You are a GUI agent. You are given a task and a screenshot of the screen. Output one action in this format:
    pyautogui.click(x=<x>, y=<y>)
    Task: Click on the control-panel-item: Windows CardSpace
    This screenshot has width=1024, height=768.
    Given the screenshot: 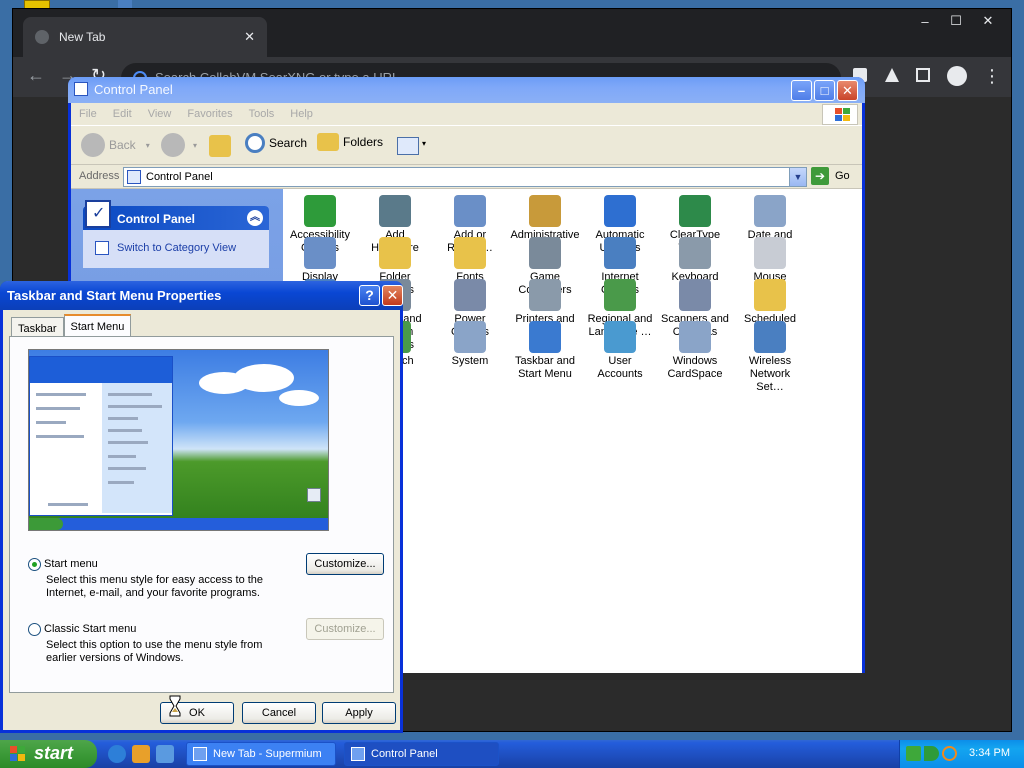 What is the action you would take?
    pyautogui.click(x=695, y=350)
    